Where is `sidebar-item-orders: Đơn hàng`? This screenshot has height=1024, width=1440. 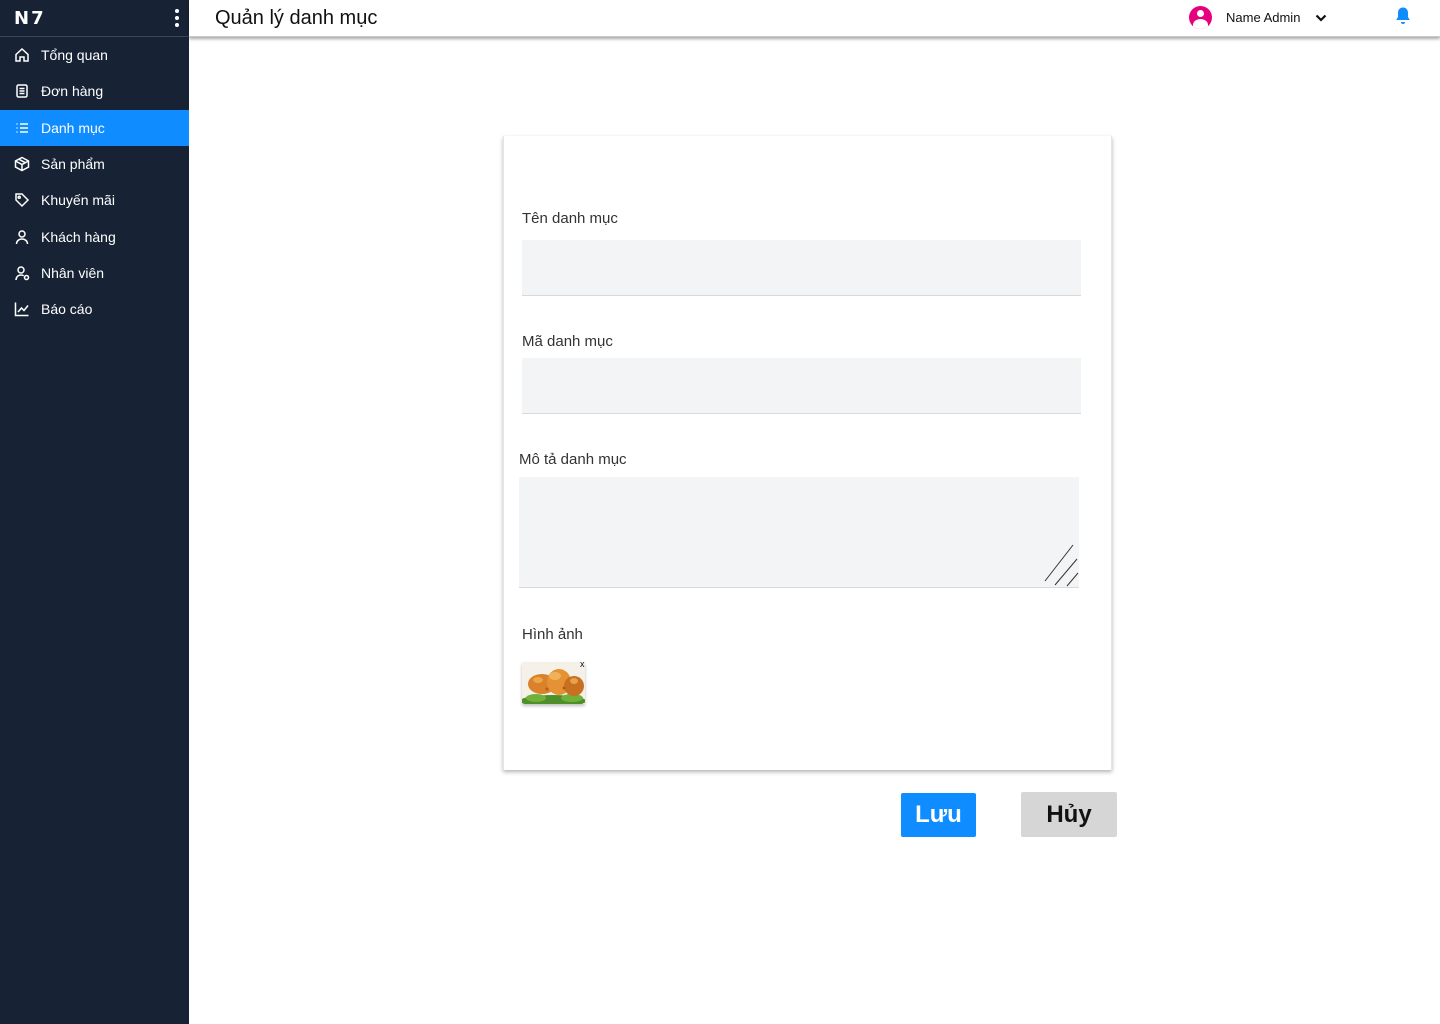
sidebar-item-orders: Đơn hàng is located at coordinates (94, 91).